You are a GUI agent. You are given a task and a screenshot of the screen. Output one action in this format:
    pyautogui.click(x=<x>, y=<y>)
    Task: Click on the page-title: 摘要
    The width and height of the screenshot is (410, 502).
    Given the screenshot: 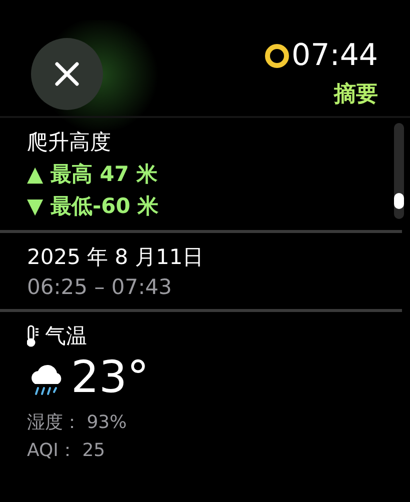 What is the action you would take?
    pyautogui.click(x=356, y=95)
    